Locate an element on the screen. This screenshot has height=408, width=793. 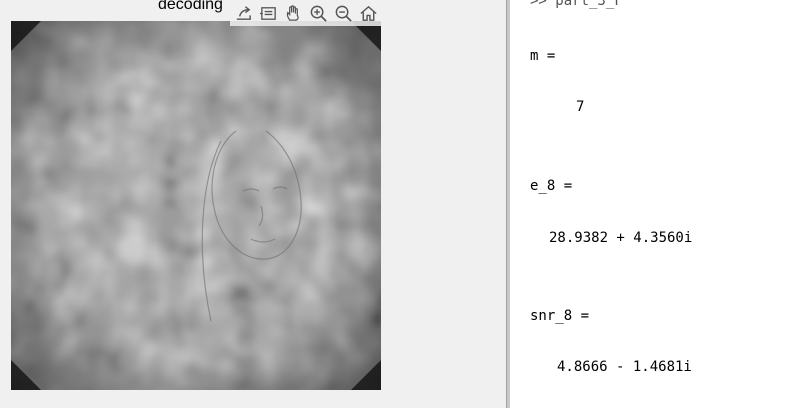
output-label-e8: e_8 = is located at coordinates (551, 186).